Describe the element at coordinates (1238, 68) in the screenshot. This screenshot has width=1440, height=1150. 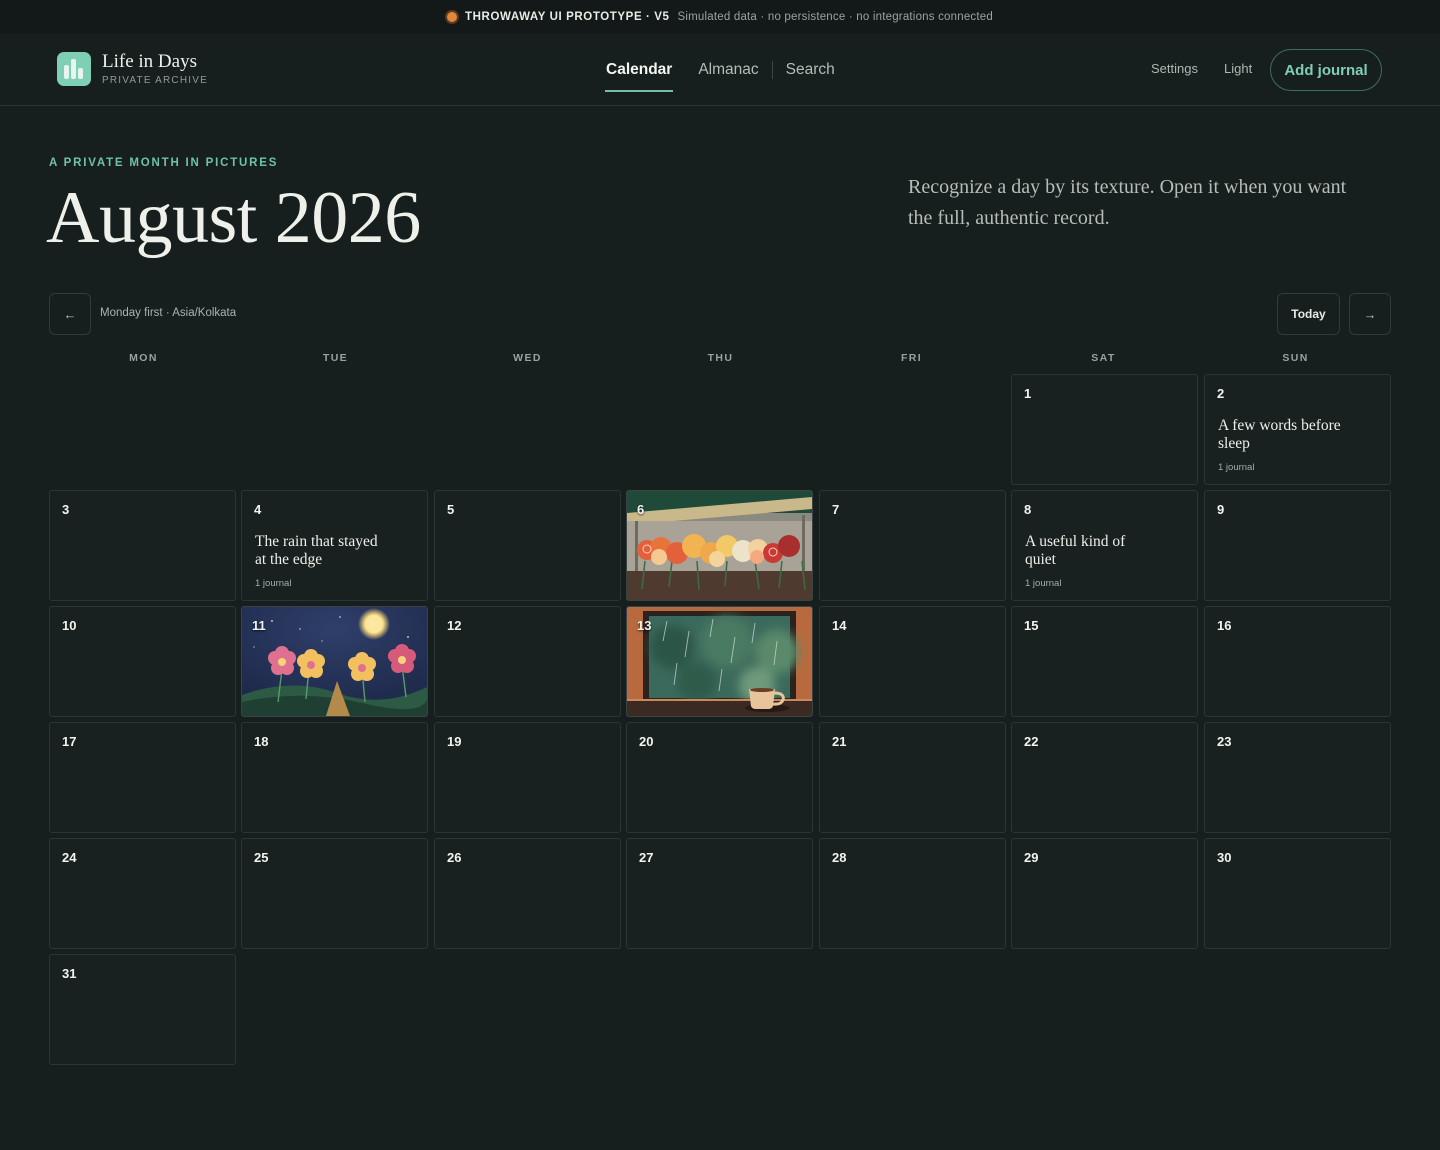
I see `theme-toggle: Light` at that location.